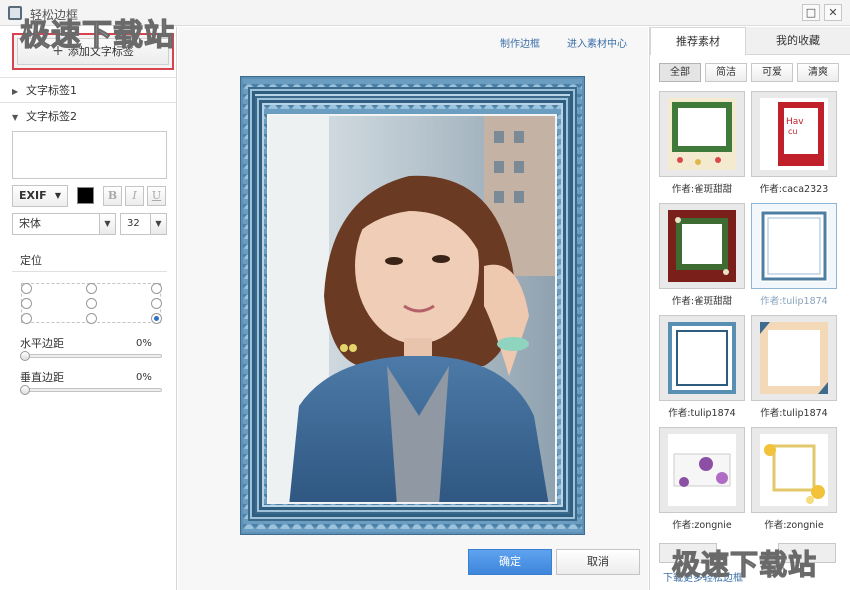 Image resolution: width=850 pixels, height=590 pixels. Describe the element at coordinates (26, 288) in the screenshot. I see `position-radio-top-left` at that location.